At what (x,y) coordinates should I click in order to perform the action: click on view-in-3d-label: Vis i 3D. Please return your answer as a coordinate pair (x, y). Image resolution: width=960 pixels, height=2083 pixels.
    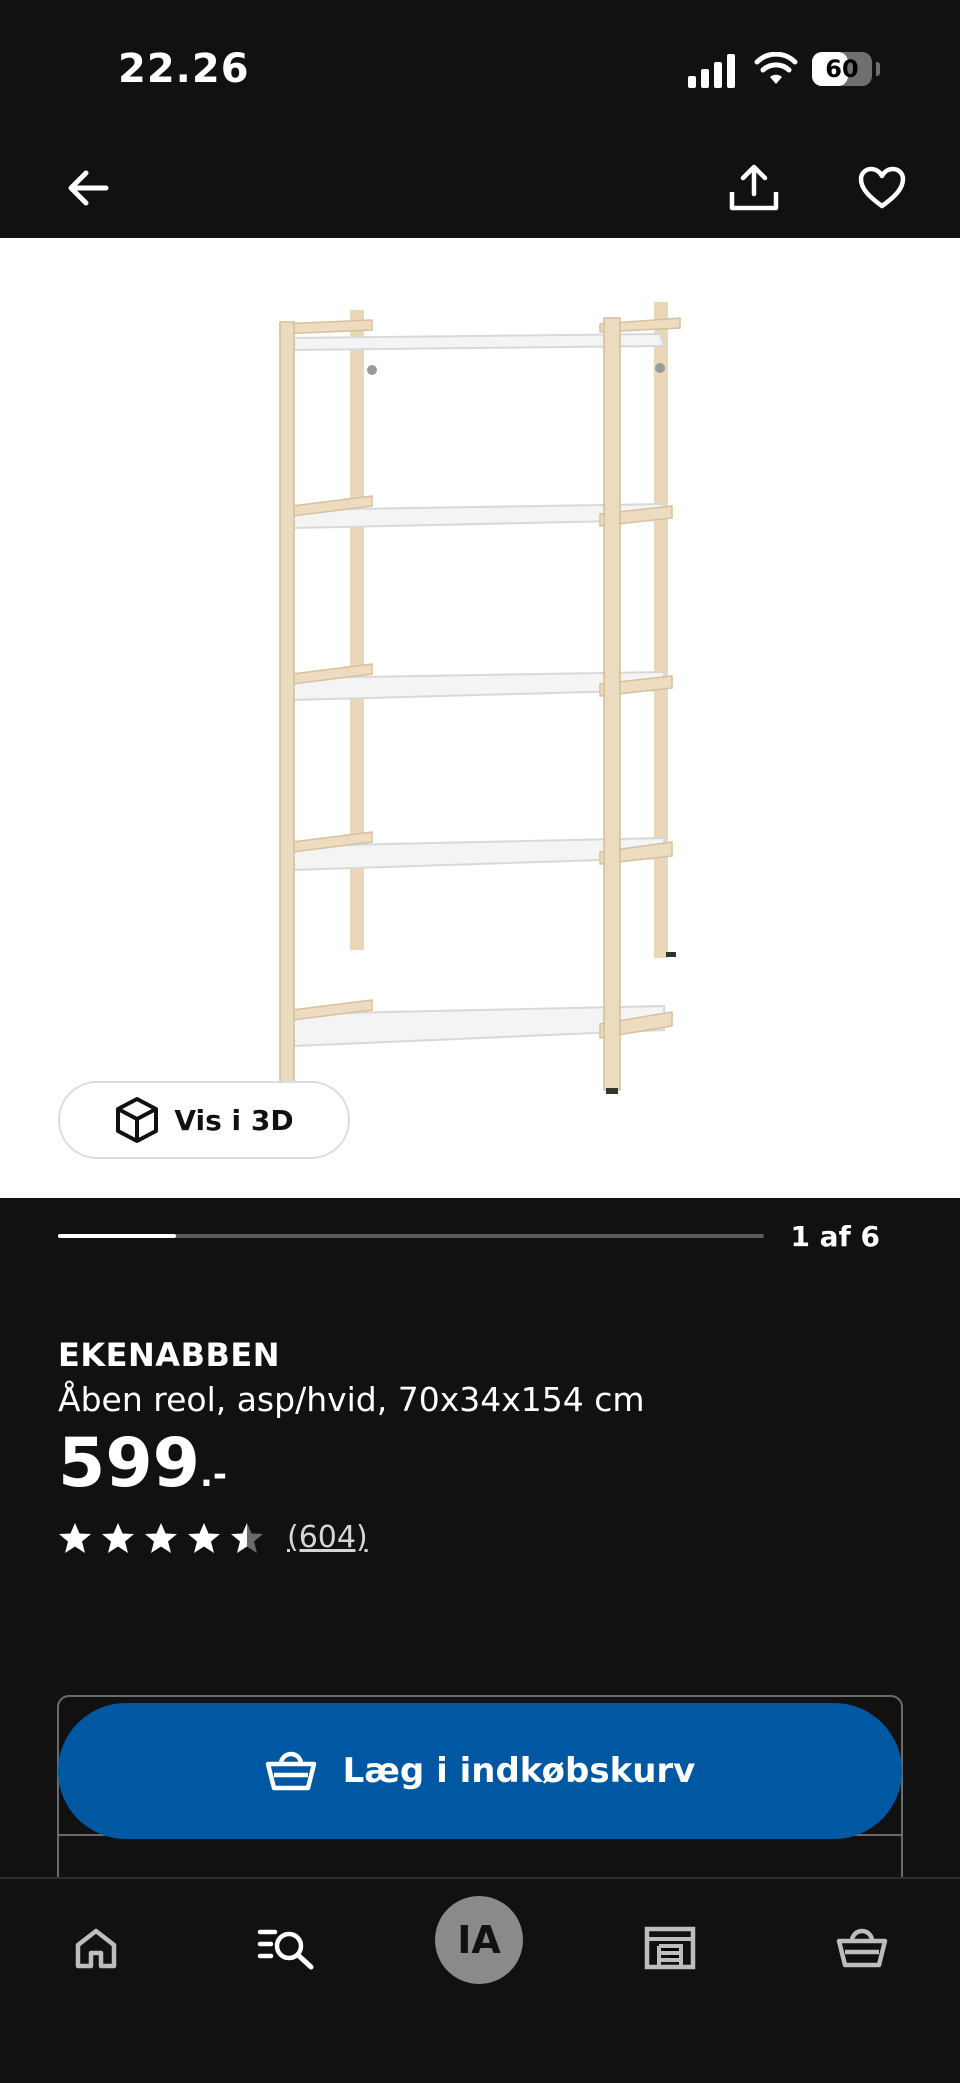
    Looking at the image, I should click on (234, 1120).